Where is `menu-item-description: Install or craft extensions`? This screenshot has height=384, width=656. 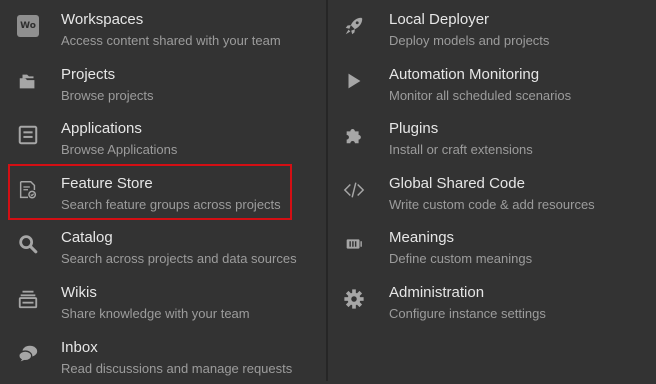 menu-item-description: Install or craft extensions is located at coordinates (461, 149).